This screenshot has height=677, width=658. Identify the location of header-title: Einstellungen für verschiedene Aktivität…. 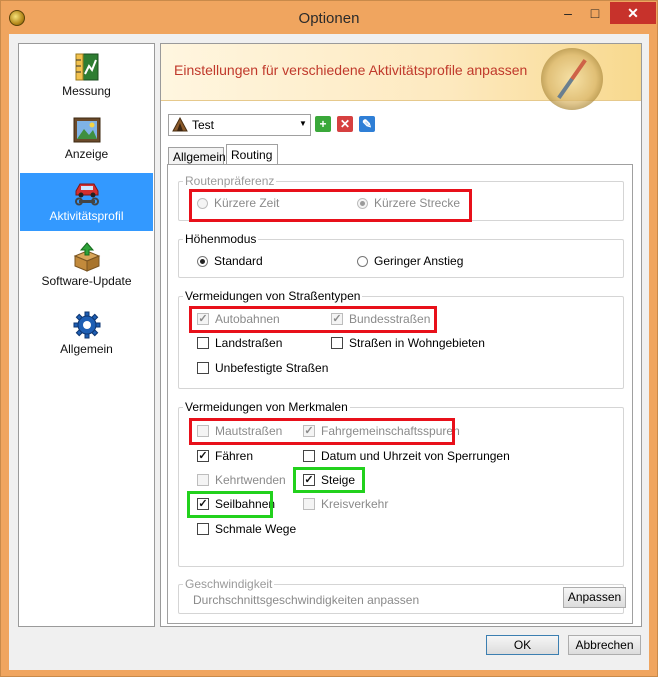
(351, 70).